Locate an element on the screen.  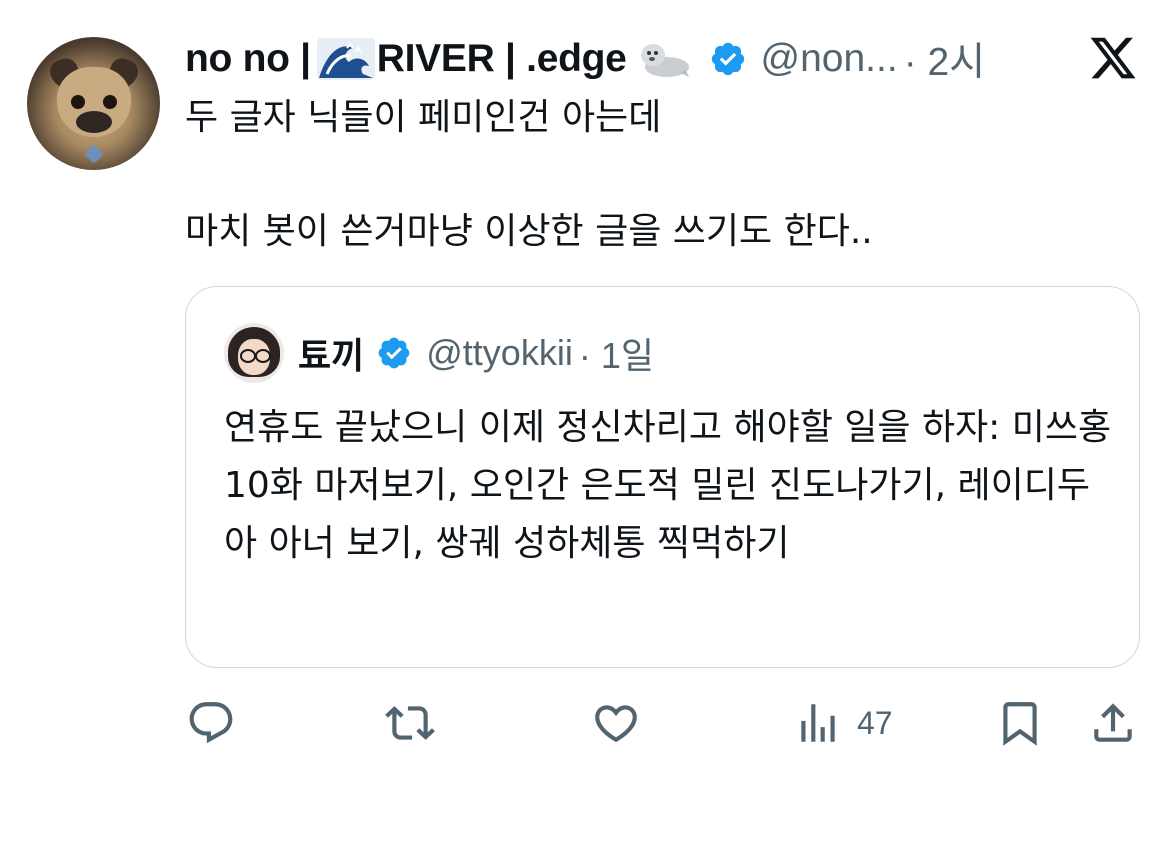
reply-button is located at coordinates (211, 723).